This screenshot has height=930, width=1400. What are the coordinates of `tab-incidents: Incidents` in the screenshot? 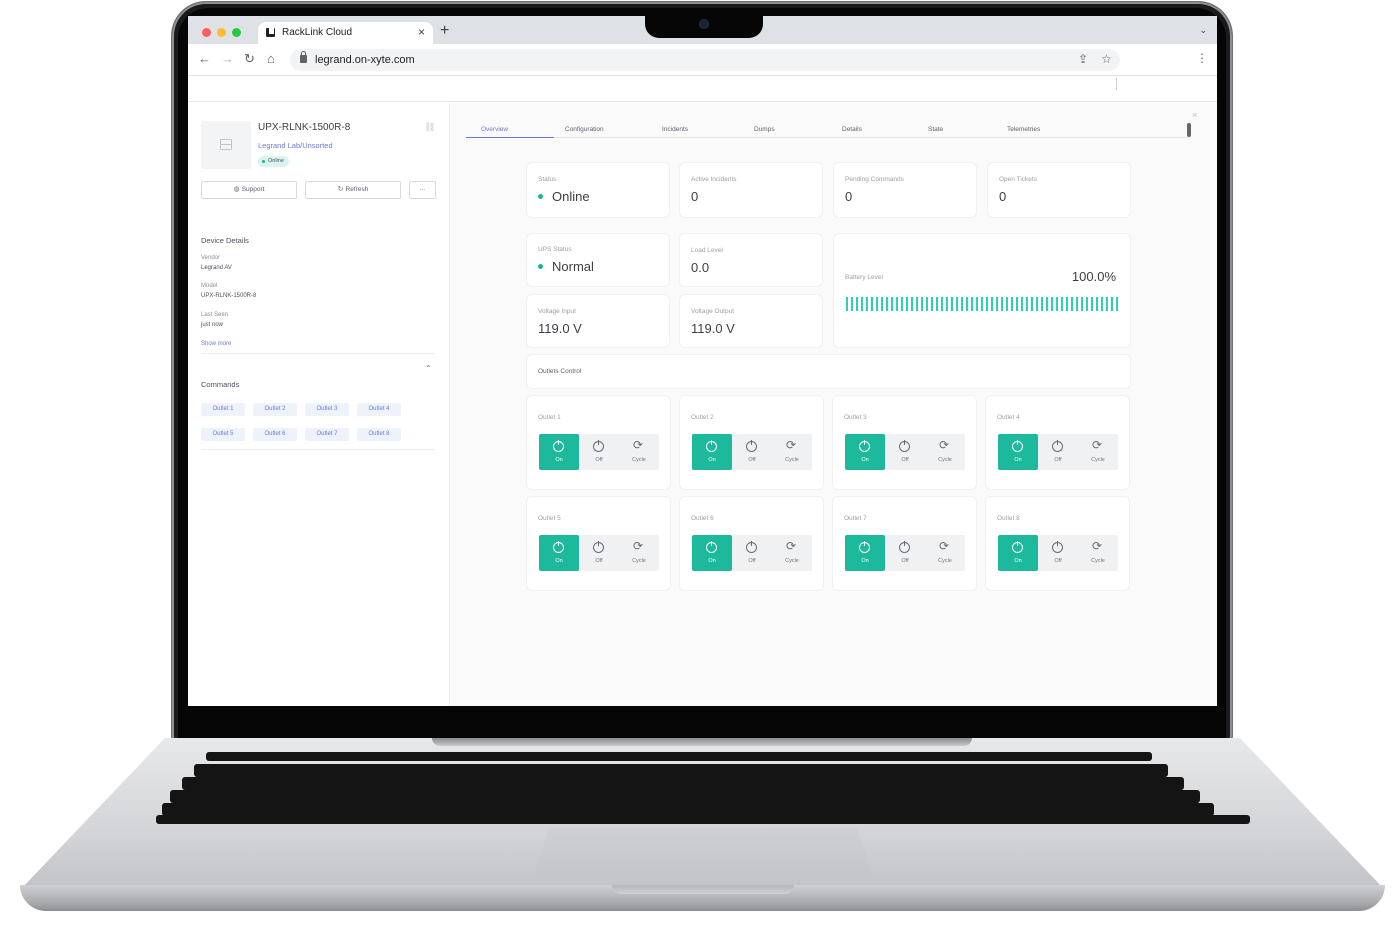 It's located at (675, 129).